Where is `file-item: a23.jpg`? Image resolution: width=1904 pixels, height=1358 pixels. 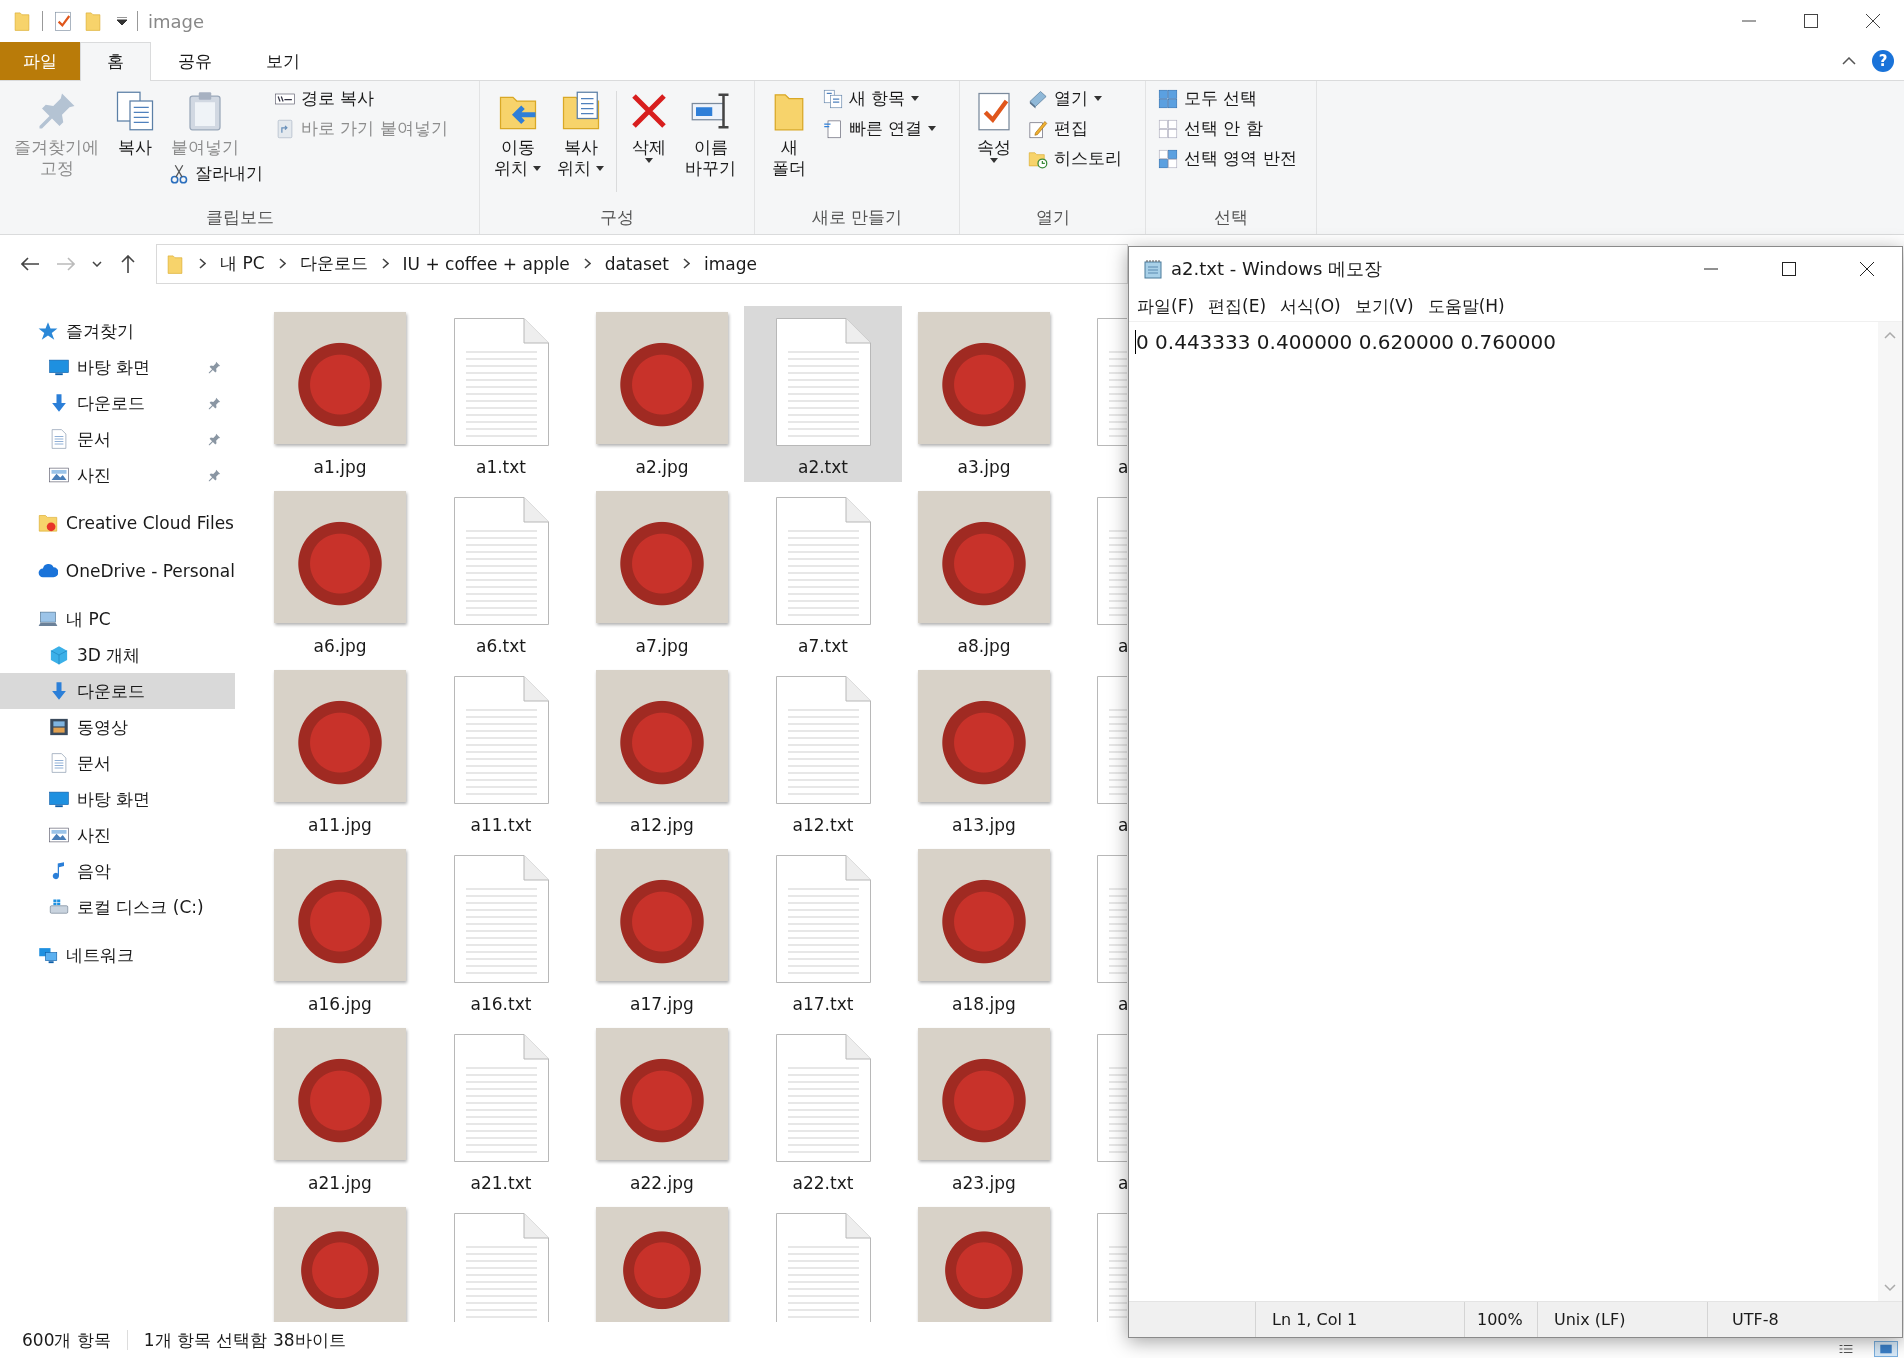 file-item: a23.jpg is located at coordinates (984, 1110).